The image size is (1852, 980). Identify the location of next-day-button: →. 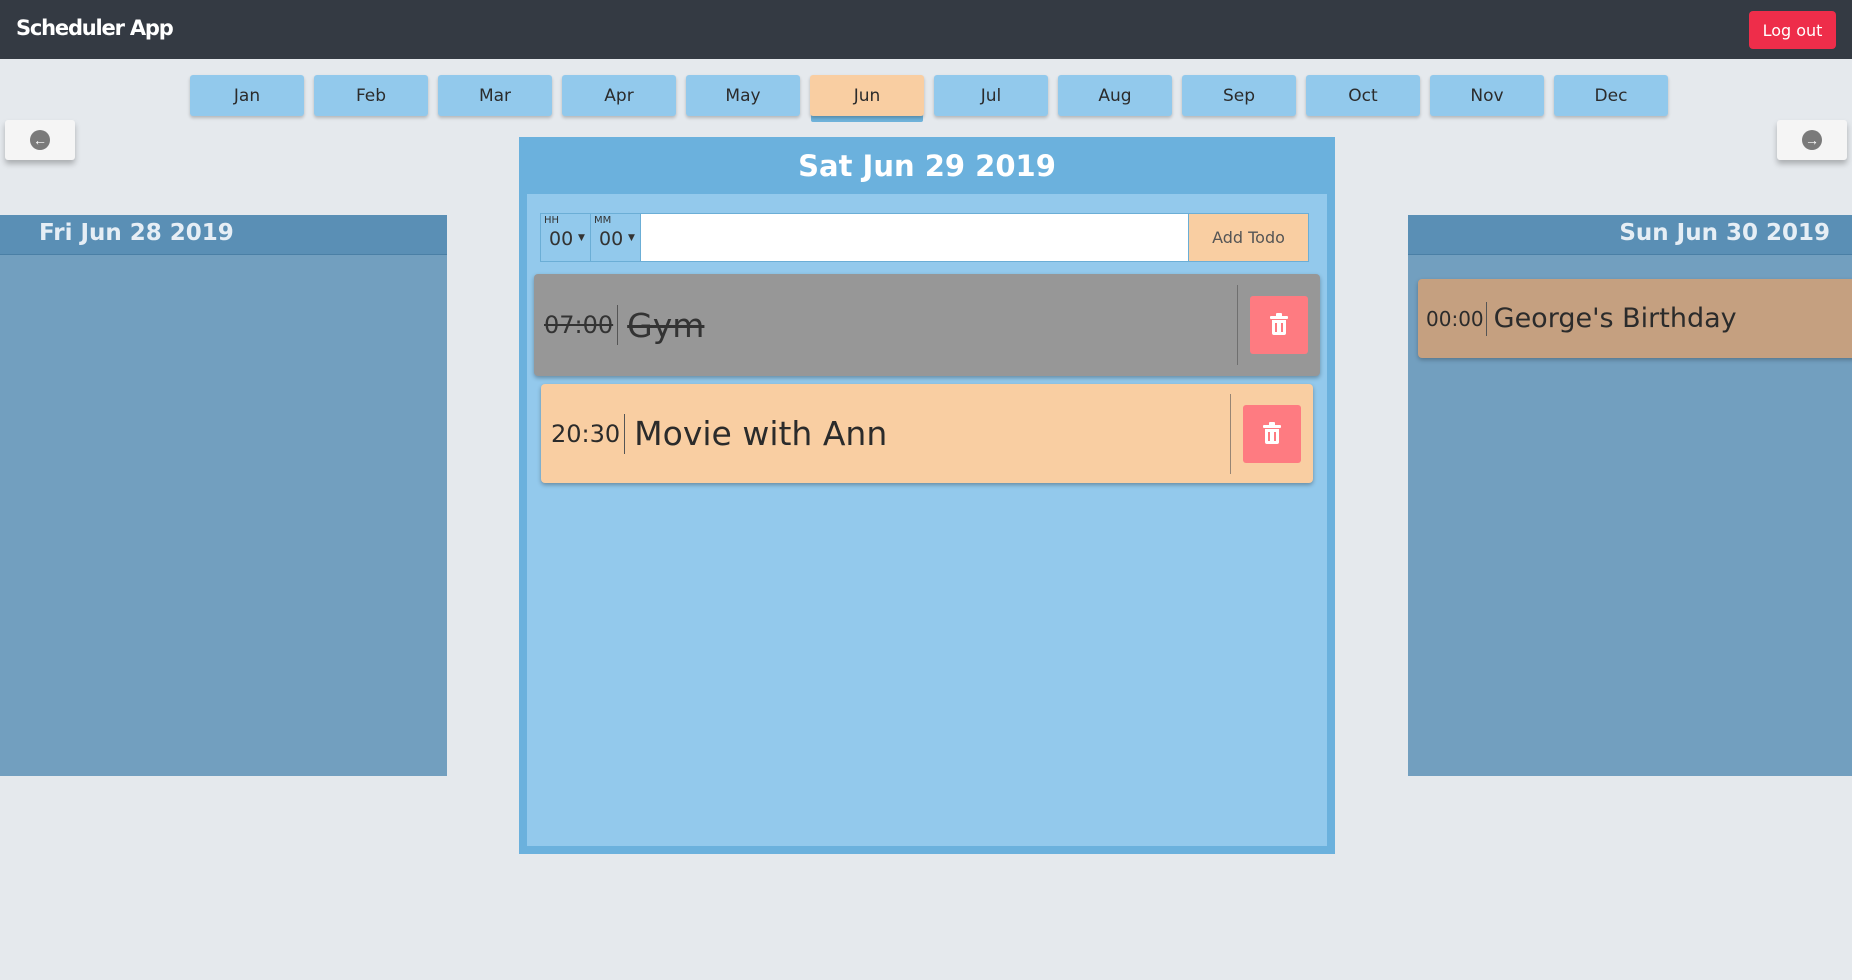
(1812, 140).